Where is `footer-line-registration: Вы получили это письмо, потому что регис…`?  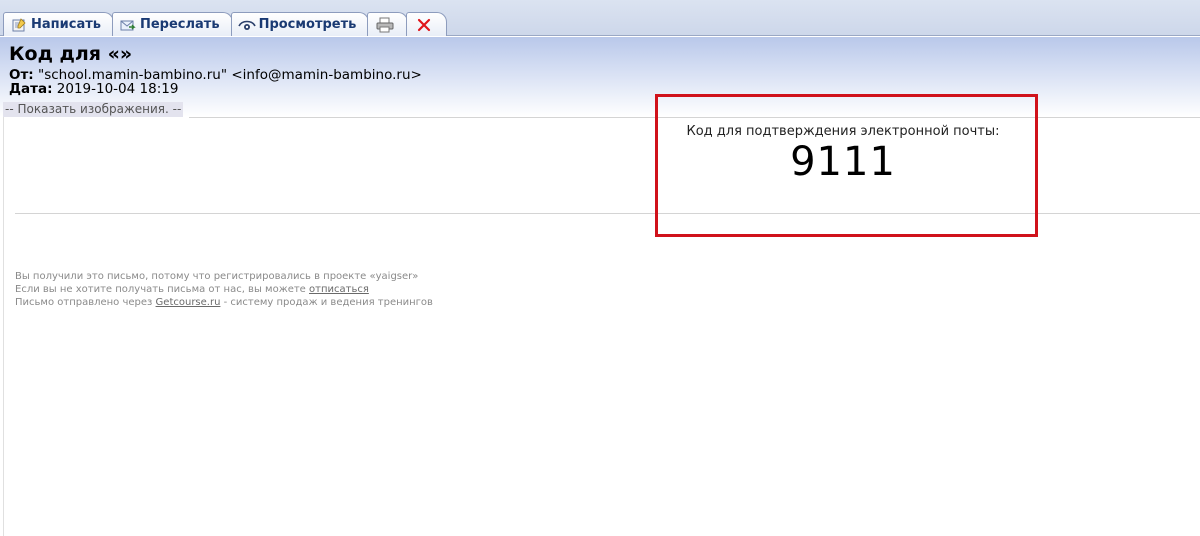 footer-line-registration: Вы получили это письмо, потому что регис… is located at coordinates (217, 276).